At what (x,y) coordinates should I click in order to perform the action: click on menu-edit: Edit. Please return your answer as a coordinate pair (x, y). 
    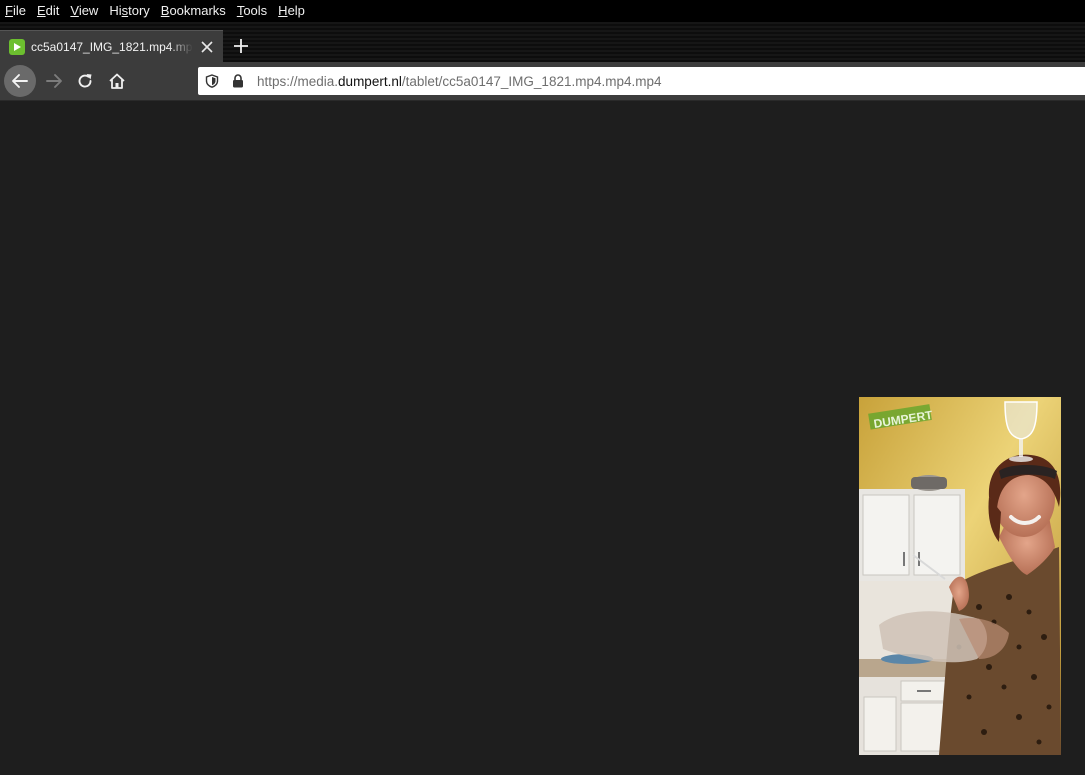
    Looking at the image, I should click on (47, 11).